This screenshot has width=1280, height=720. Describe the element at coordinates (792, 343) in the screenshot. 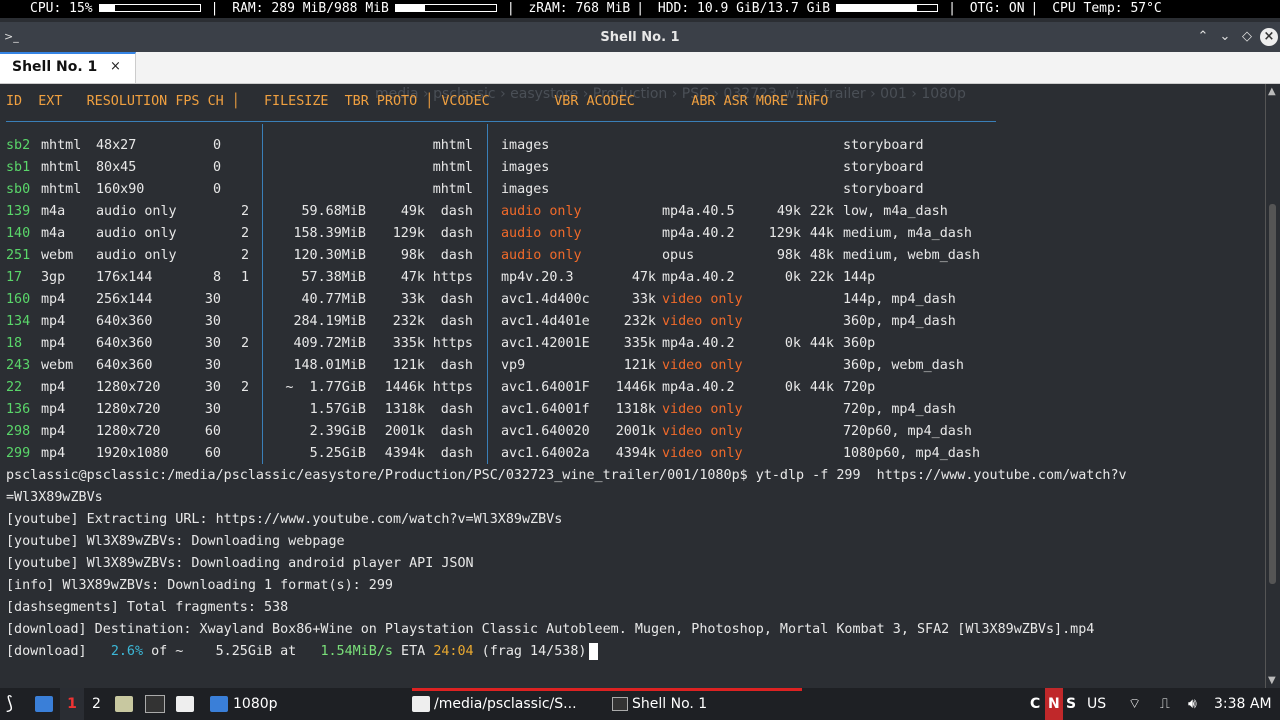

I see `cell-abr: 0k` at that location.